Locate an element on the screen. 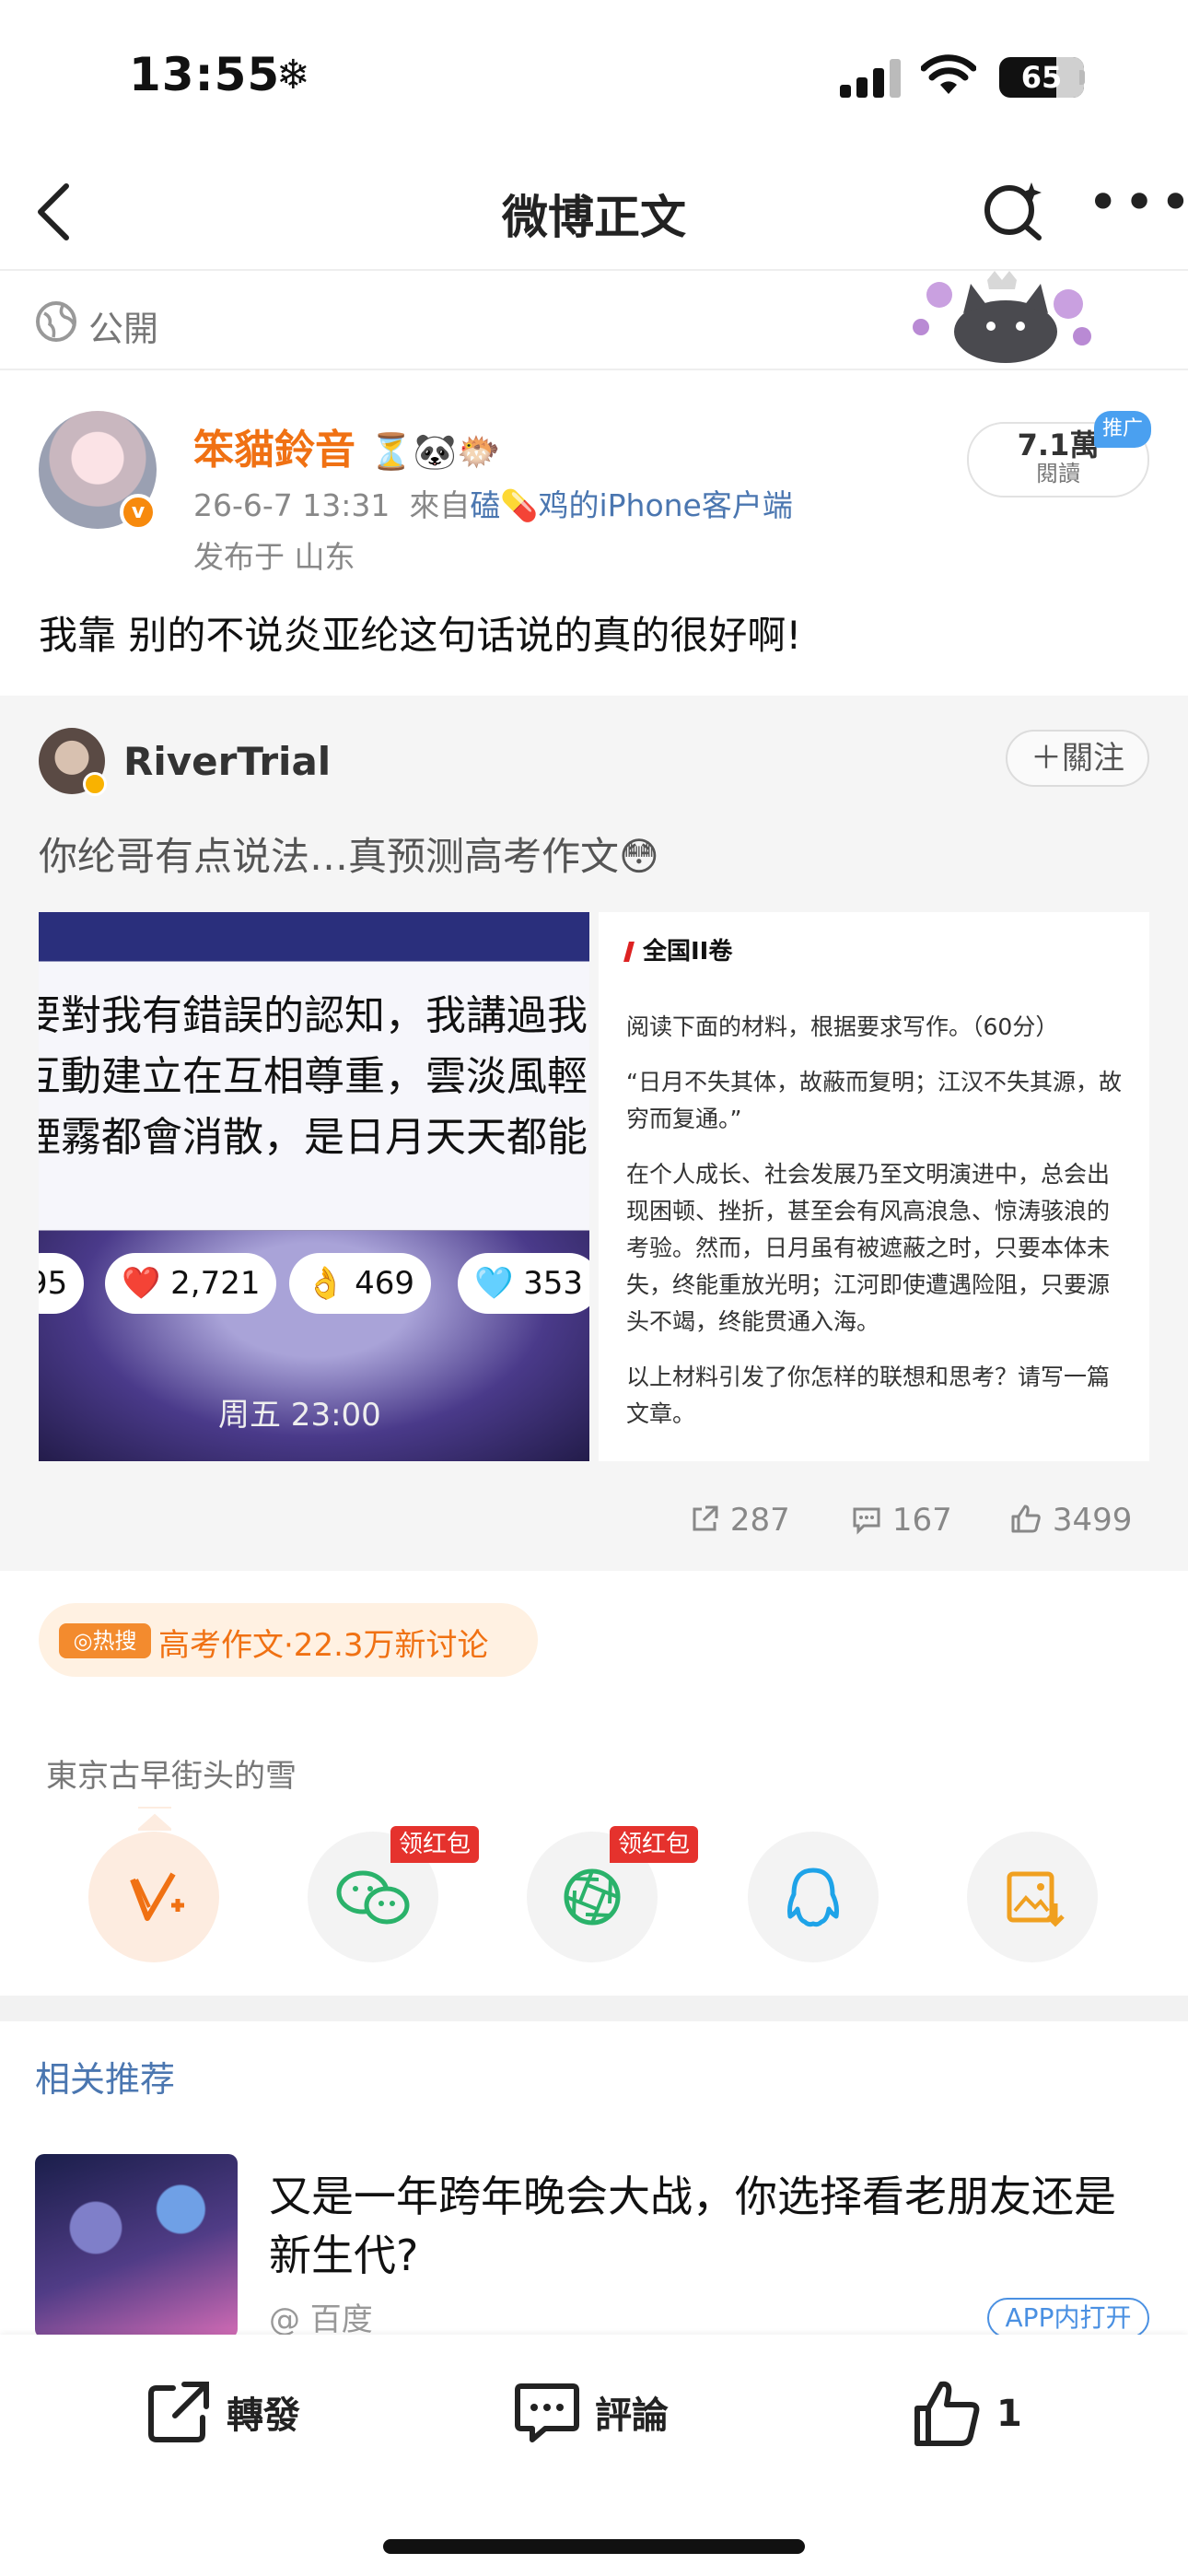 Image resolution: width=1188 pixels, height=2576 pixels. globe-icon is located at coordinates (56, 321).